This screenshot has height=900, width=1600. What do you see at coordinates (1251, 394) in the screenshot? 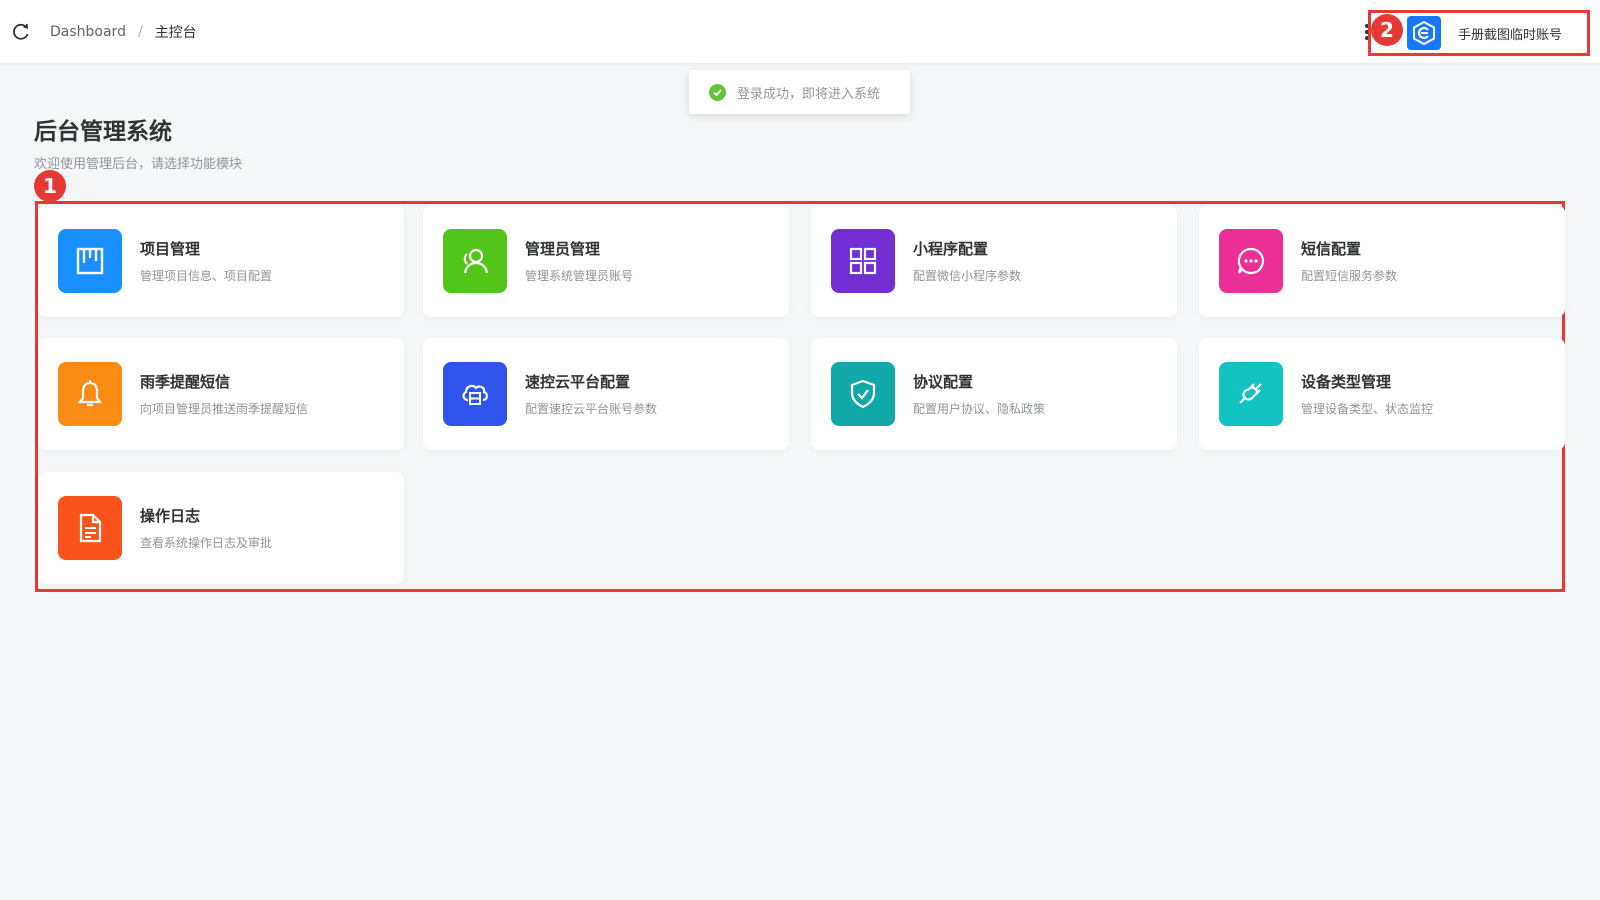
I see `plug-link-icon` at bounding box center [1251, 394].